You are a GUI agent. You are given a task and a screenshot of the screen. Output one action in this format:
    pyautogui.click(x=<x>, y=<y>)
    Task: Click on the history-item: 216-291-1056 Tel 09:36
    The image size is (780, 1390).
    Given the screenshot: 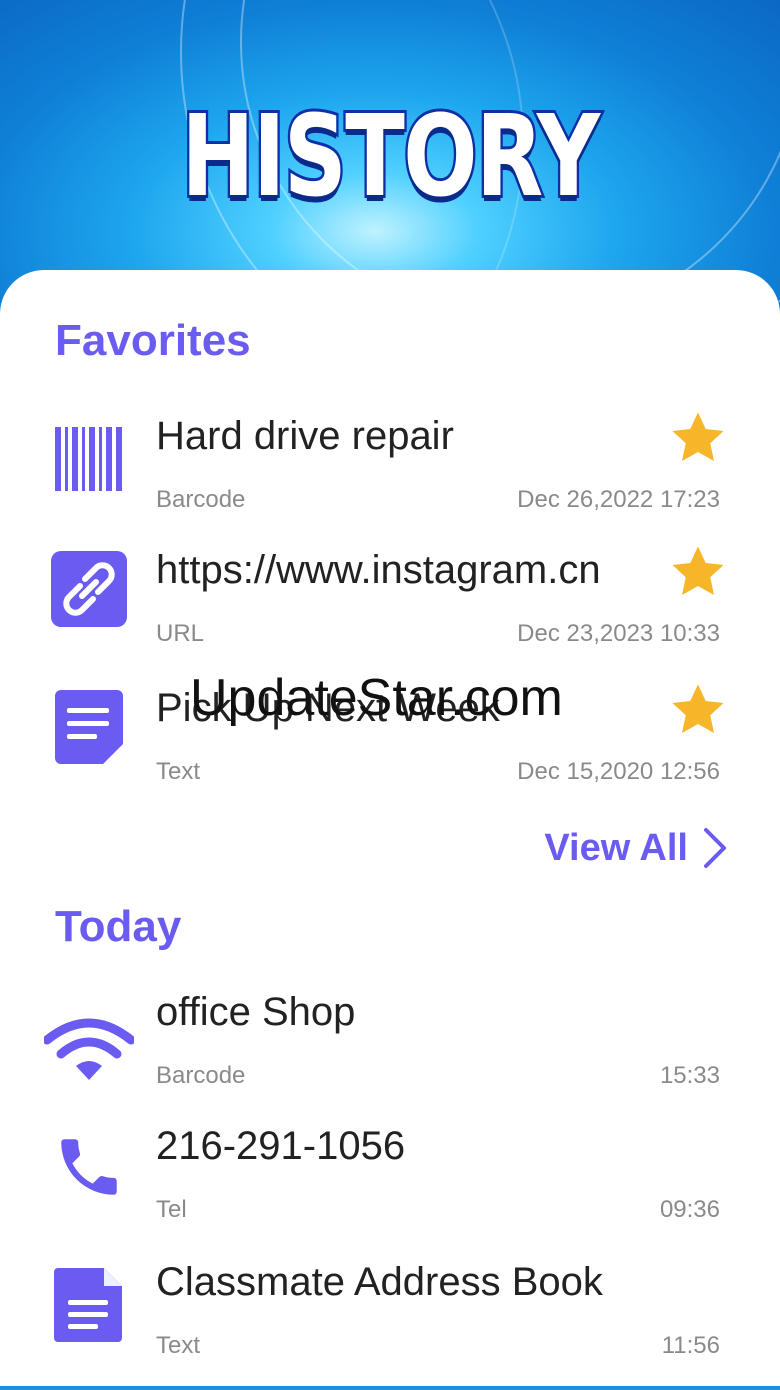 What is the action you would take?
    pyautogui.click(x=390, y=1189)
    